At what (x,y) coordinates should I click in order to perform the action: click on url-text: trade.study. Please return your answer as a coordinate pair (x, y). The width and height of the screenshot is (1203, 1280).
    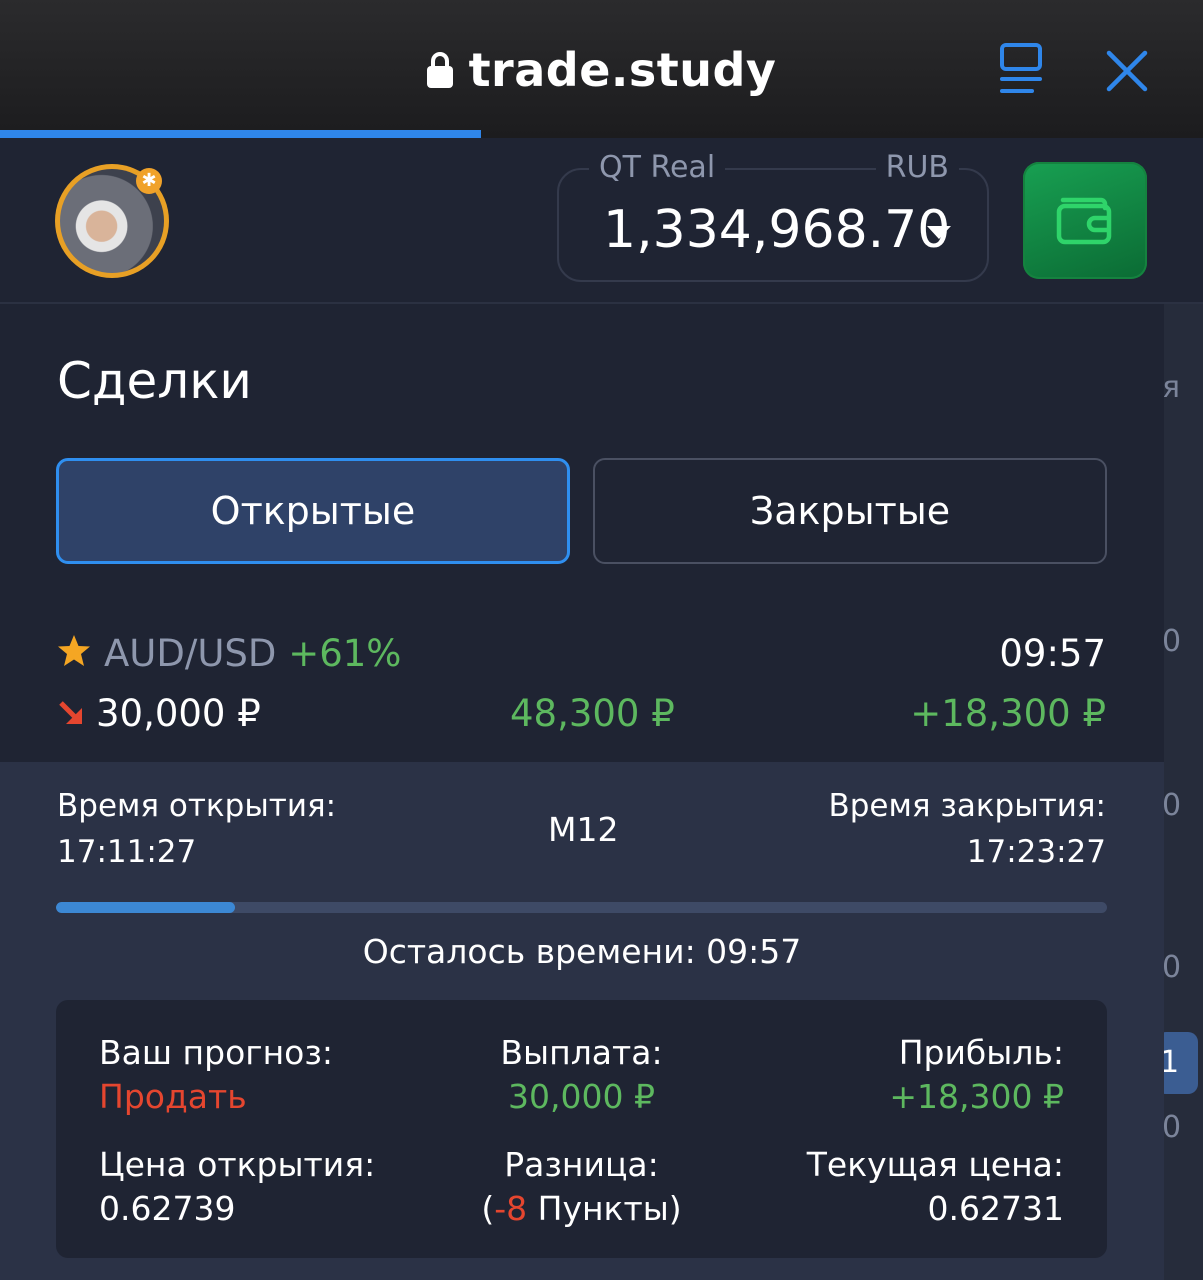
    Looking at the image, I should click on (622, 70).